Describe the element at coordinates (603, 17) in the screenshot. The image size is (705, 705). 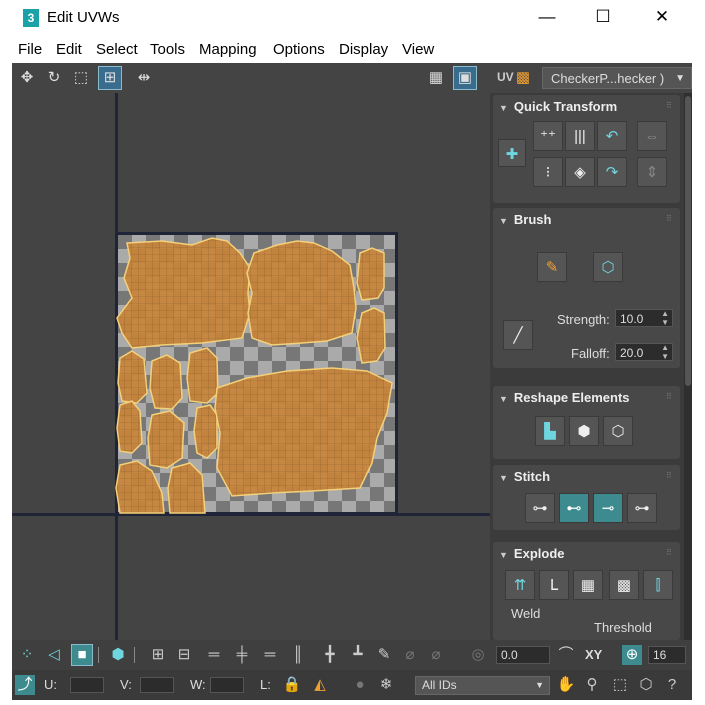
I see `maximize-button: ☐` at that location.